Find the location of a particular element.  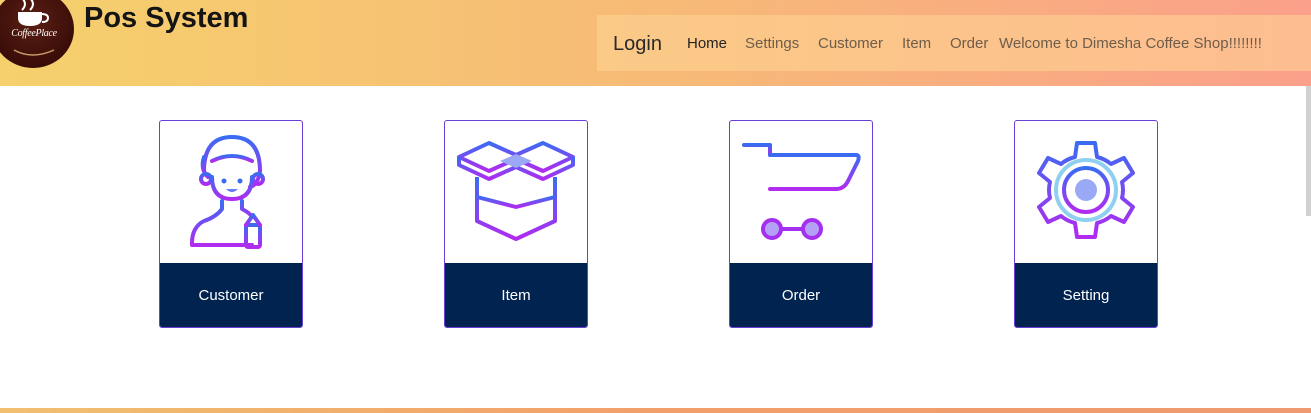

gear-icon is located at coordinates (1086, 190).